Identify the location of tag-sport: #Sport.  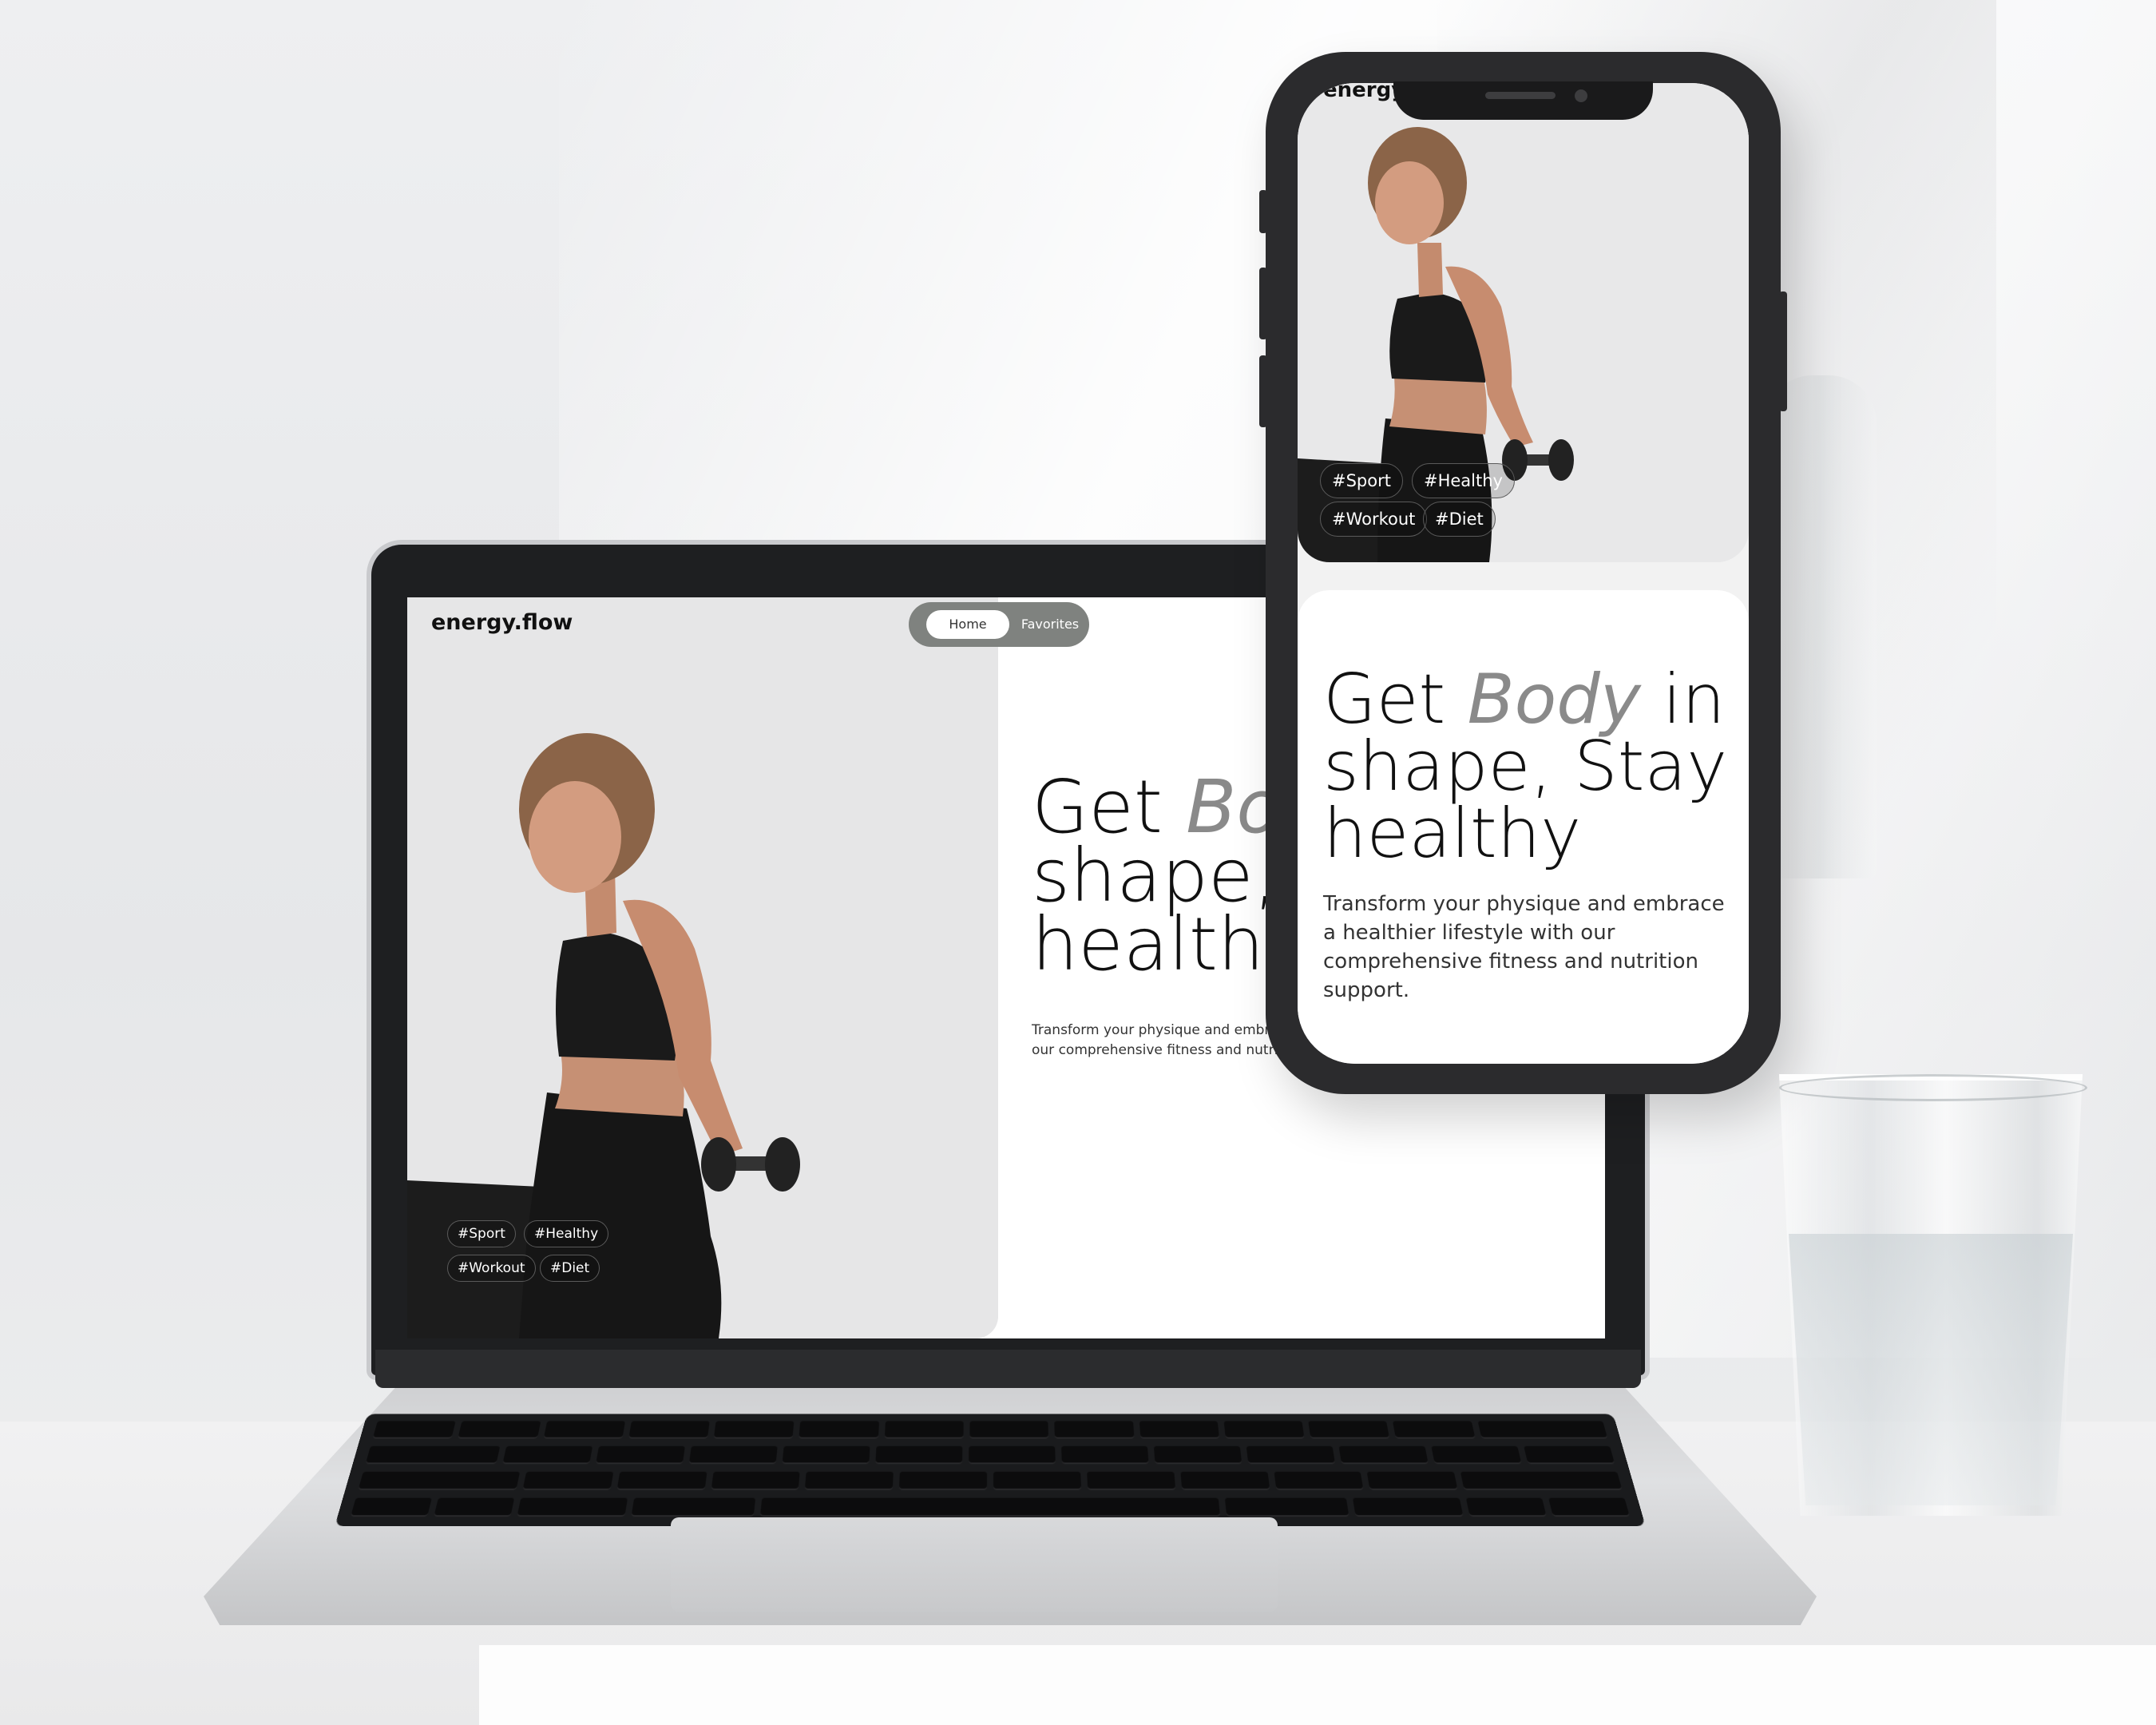
(481, 1234).